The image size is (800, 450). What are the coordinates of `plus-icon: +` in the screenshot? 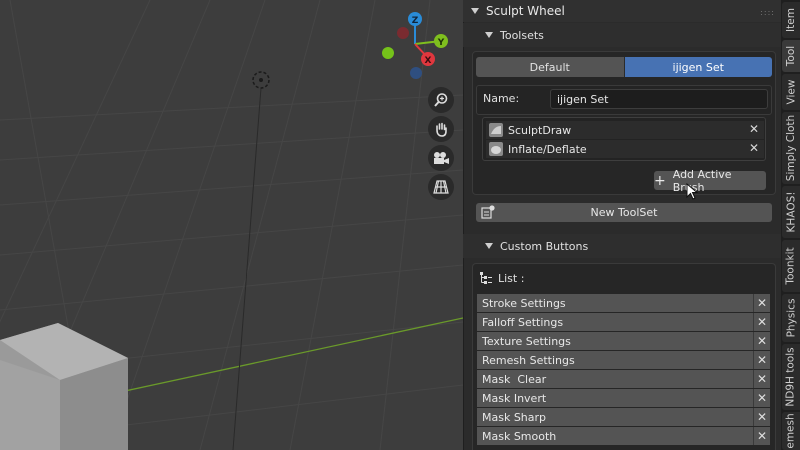 It's located at (660, 180).